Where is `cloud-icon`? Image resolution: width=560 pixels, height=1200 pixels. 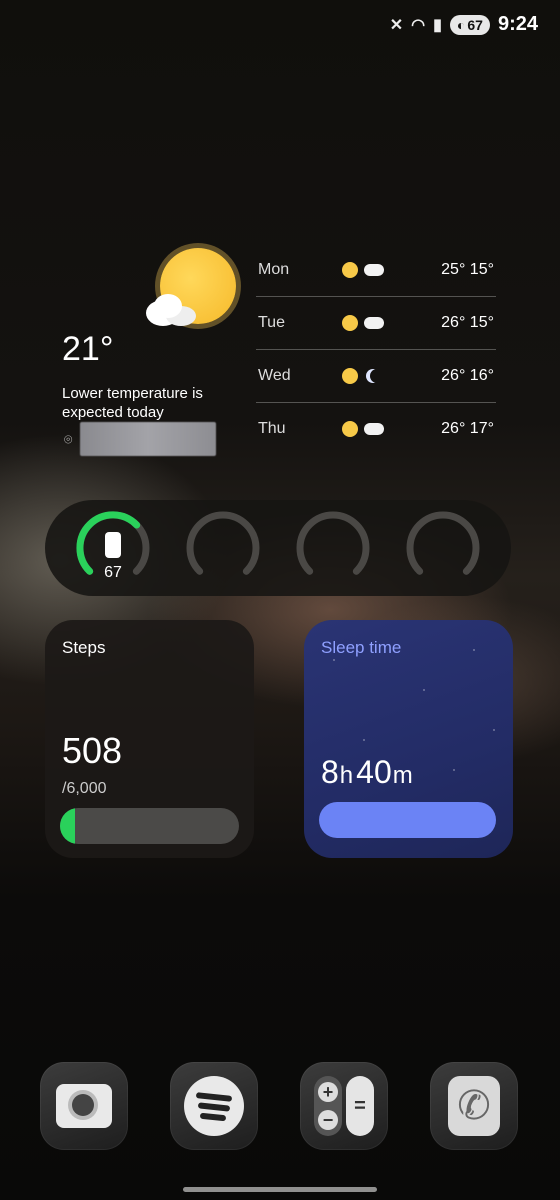 cloud-icon is located at coordinates (172, 310).